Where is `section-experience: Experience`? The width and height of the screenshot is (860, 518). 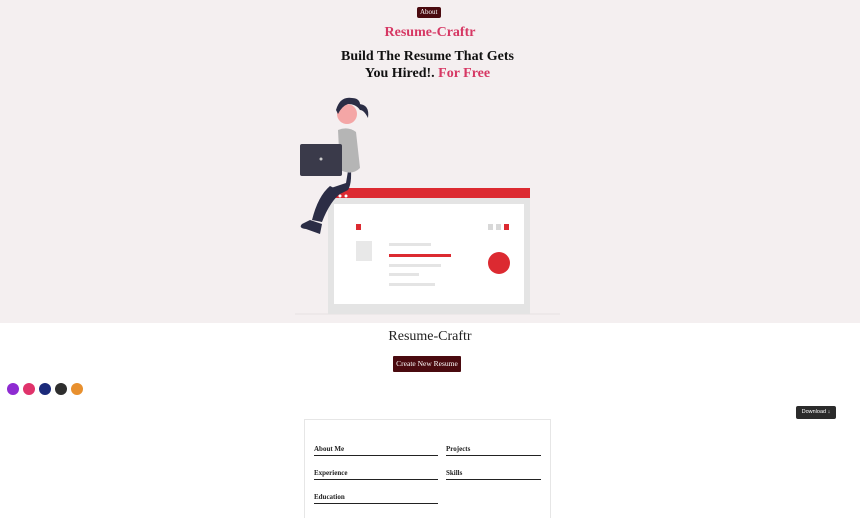
section-experience: Experience is located at coordinates (376, 474).